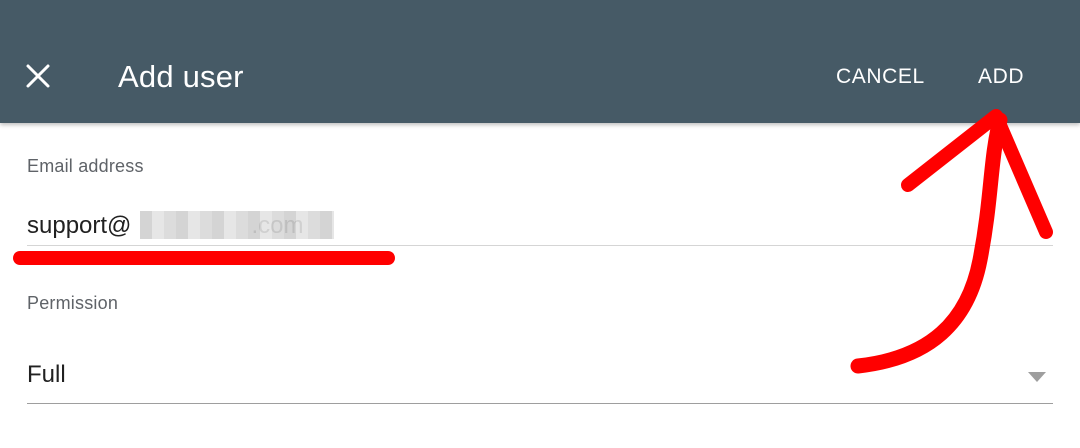  Describe the element at coordinates (46, 374) in the screenshot. I see `permission-value: Full` at that location.